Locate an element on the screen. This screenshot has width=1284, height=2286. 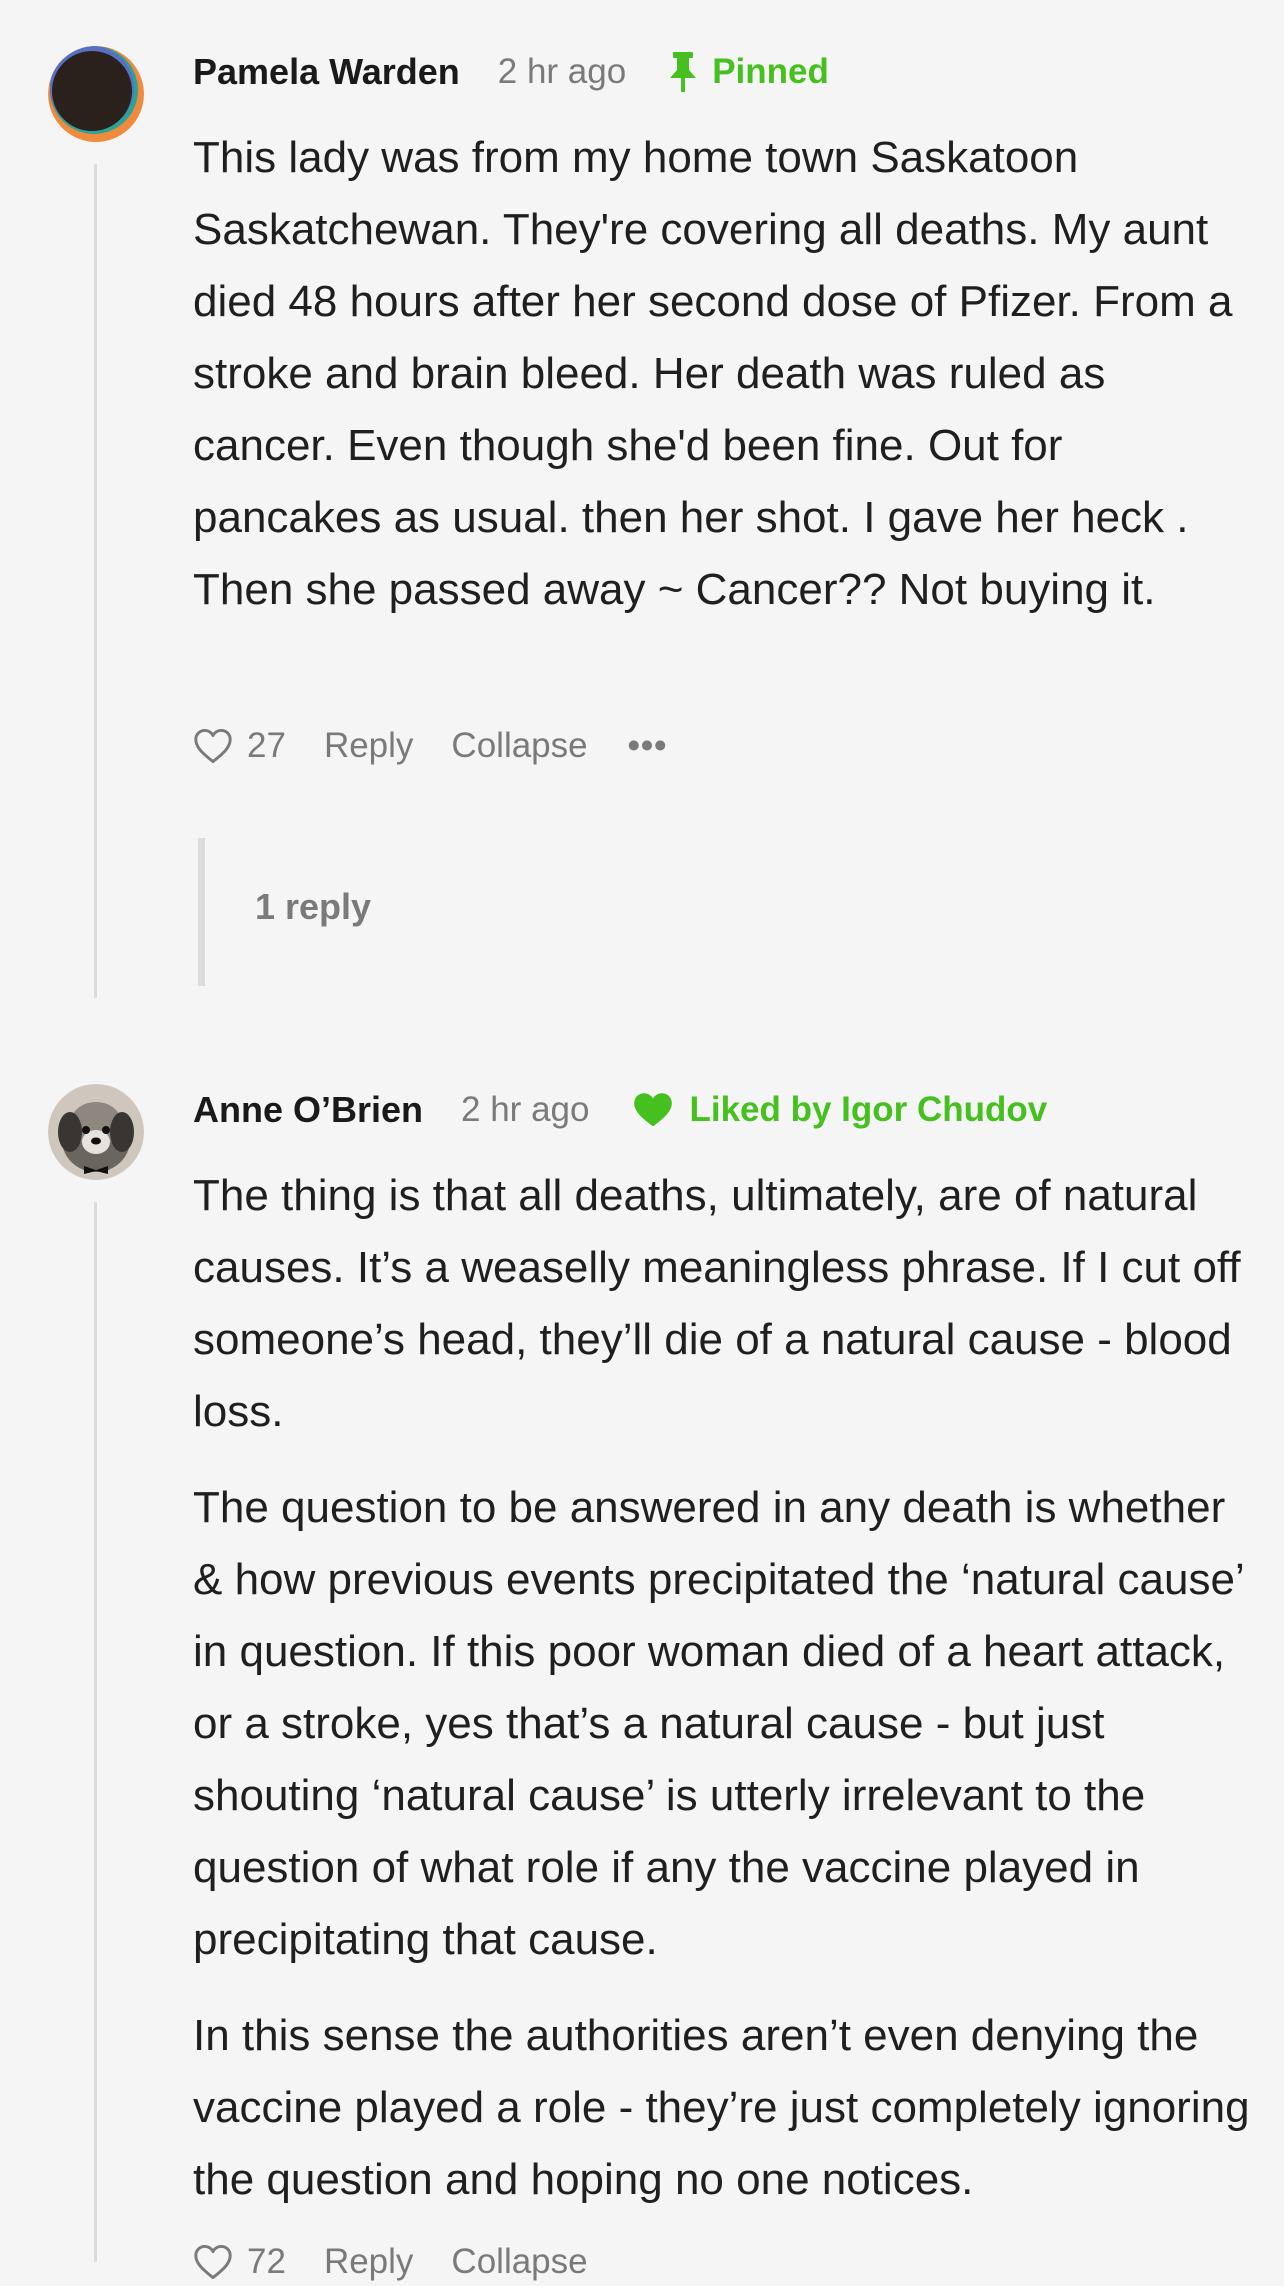
comment-actions: 72 Reply Collapse is located at coordinates (390, 2262).